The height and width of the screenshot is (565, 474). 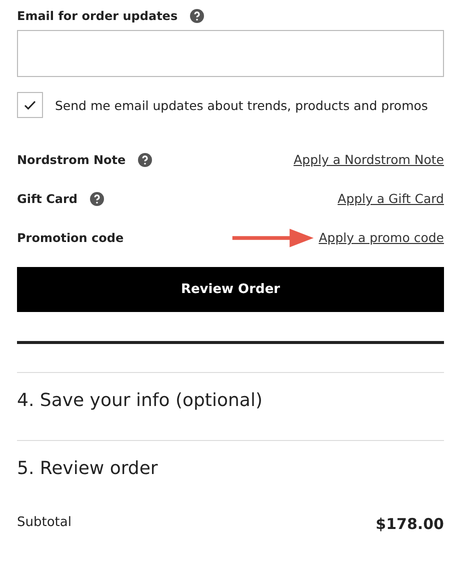 What do you see at coordinates (369, 159) in the screenshot?
I see `apply-link: Apply a Nordstrom Note` at bounding box center [369, 159].